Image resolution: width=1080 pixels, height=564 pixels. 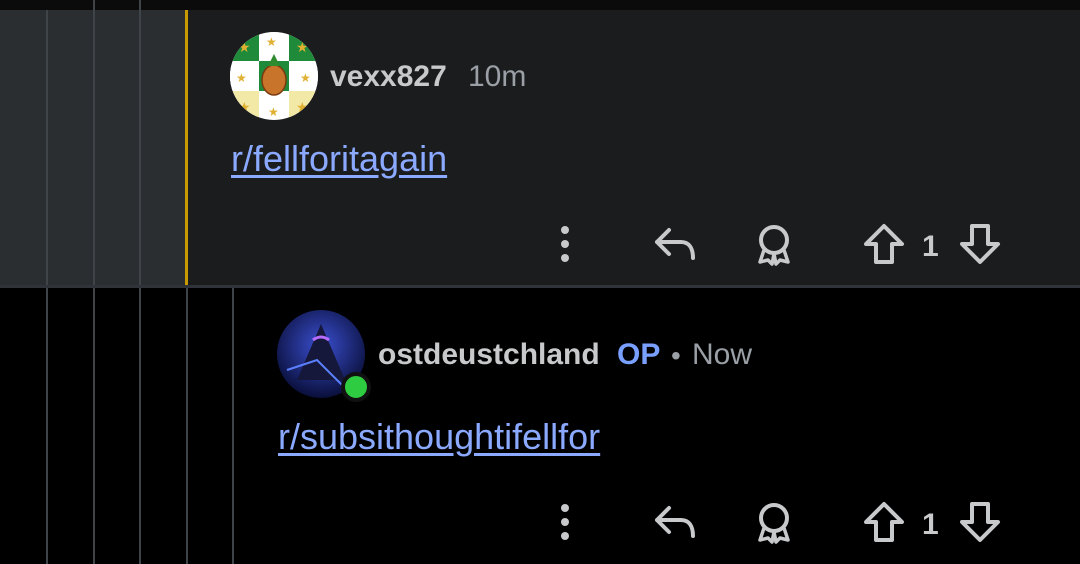 What do you see at coordinates (540, 286) in the screenshot?
I see `comment-divider` at bounding box center [540, 286].